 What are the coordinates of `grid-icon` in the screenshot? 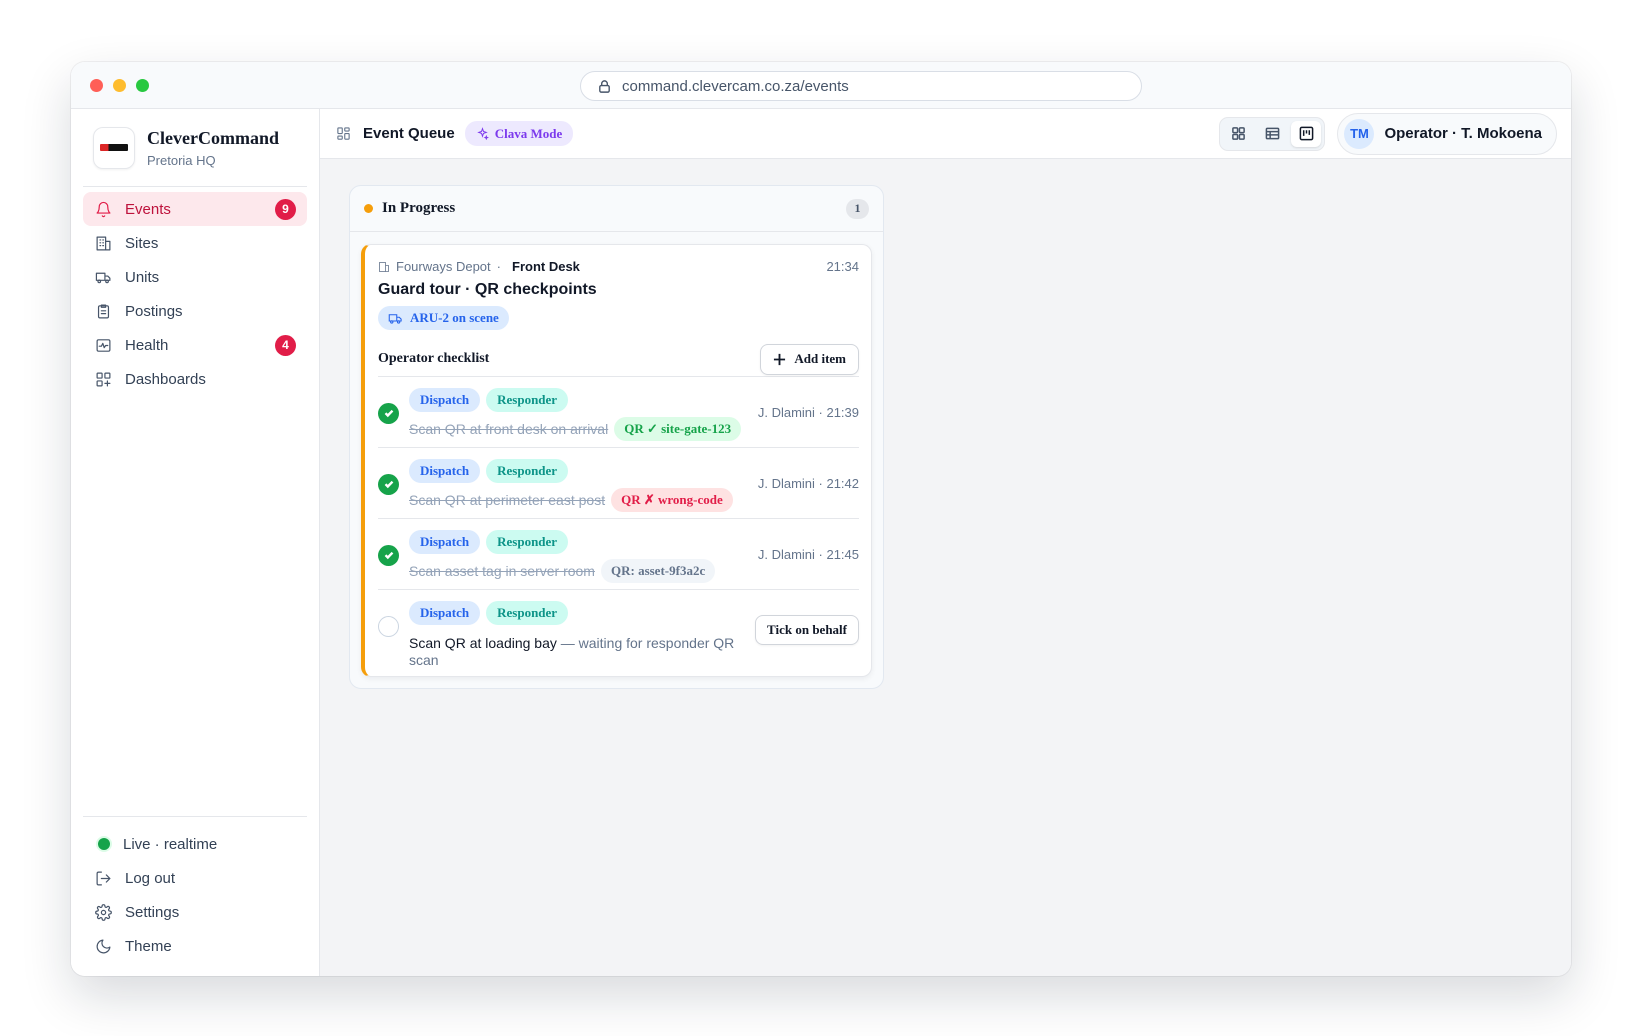 It's located at (1238, 133).